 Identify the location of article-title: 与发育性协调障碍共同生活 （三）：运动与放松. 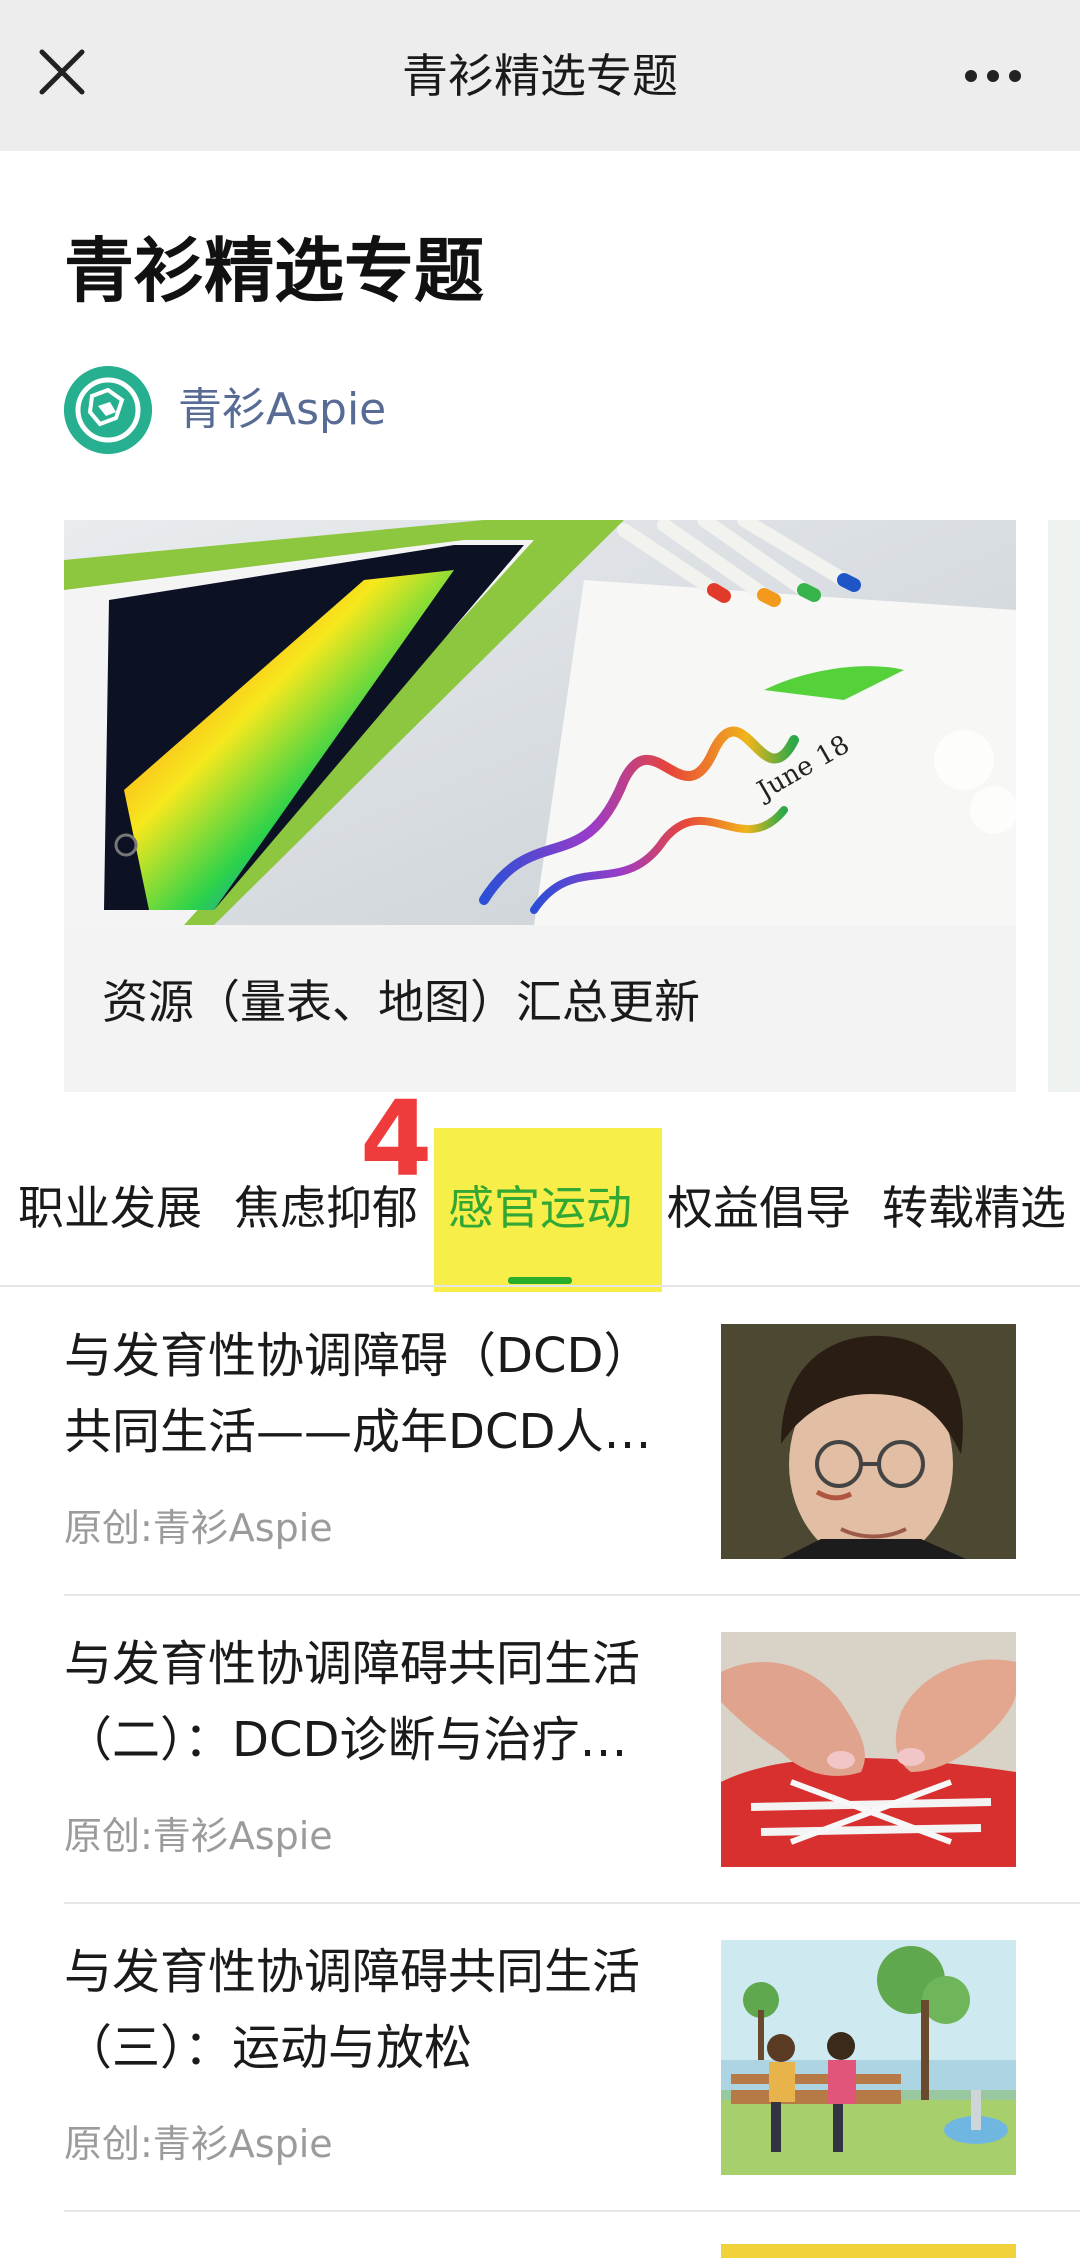
(352, 2010).